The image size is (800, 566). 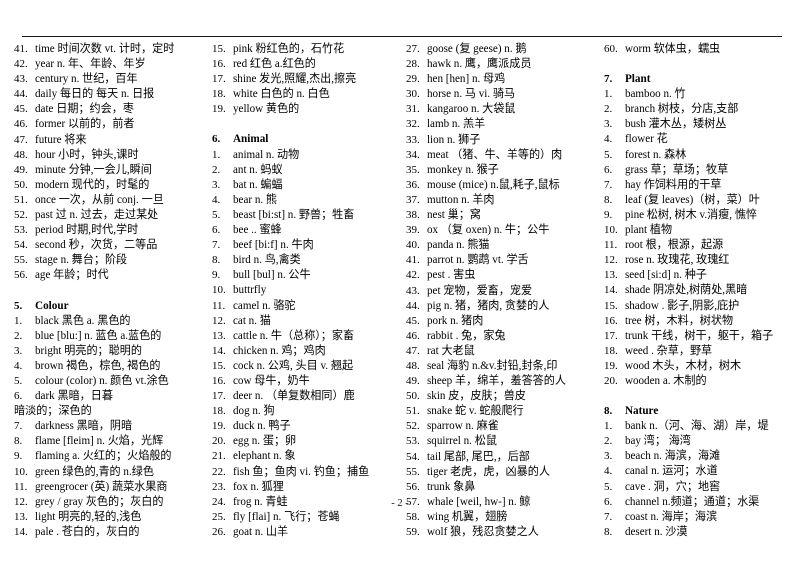 I want to click on entry-number: 41., so click(x=21, y=49).